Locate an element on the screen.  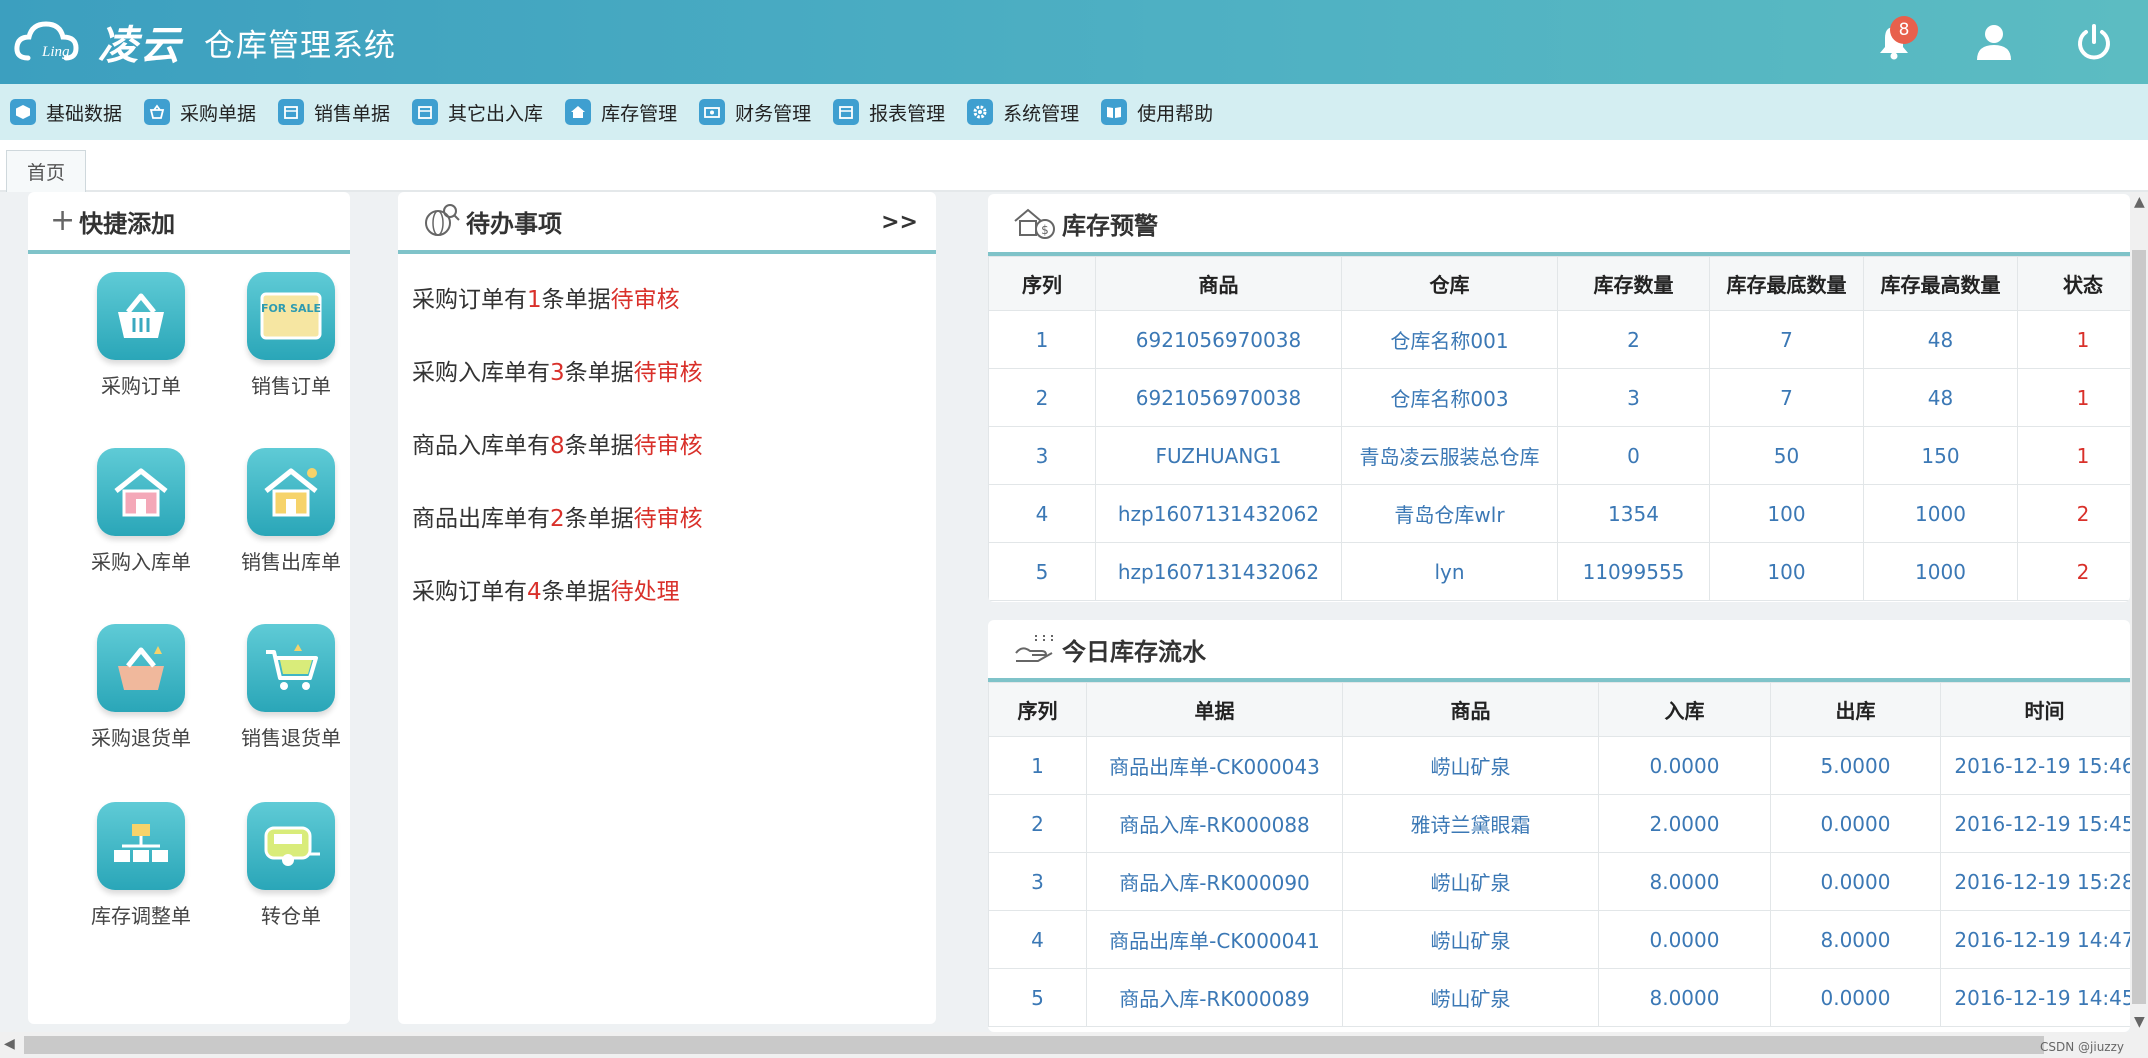
quick-add-label: 销售出库单 is located at coordinates (291, 562).